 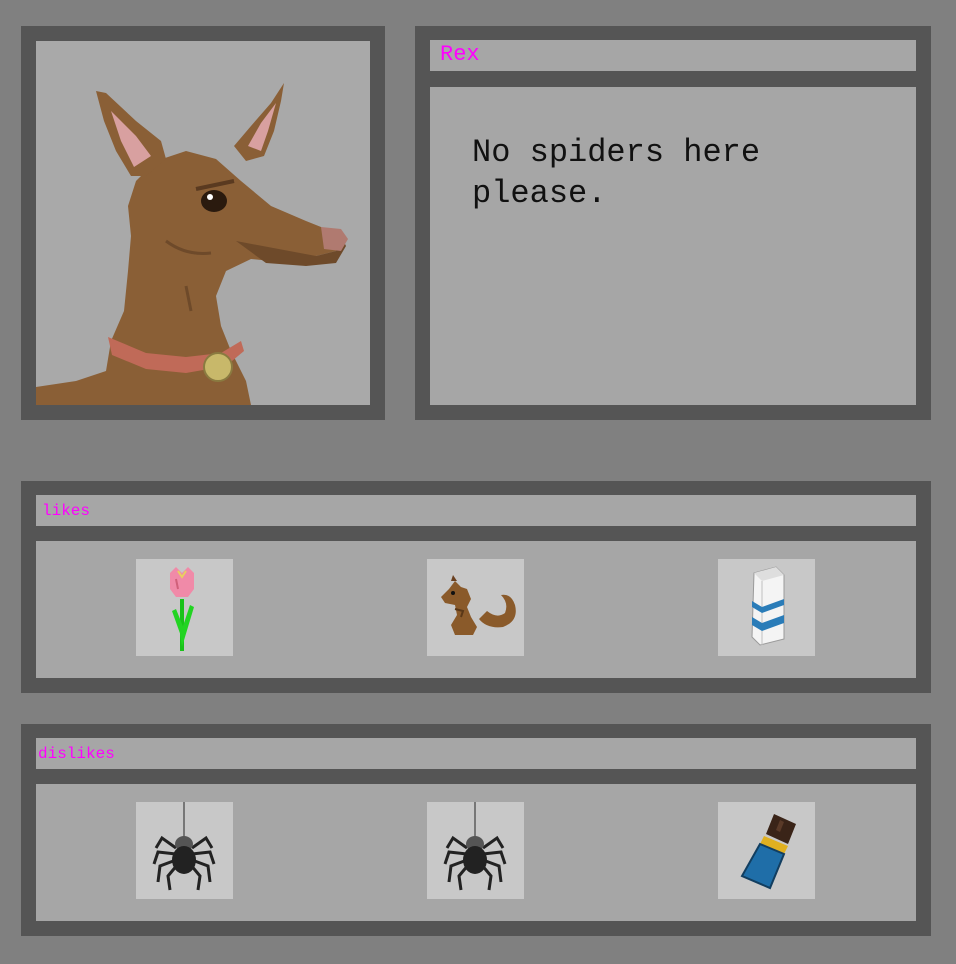 I want to click on name-bar: Rex, so click(x=673, y=55).